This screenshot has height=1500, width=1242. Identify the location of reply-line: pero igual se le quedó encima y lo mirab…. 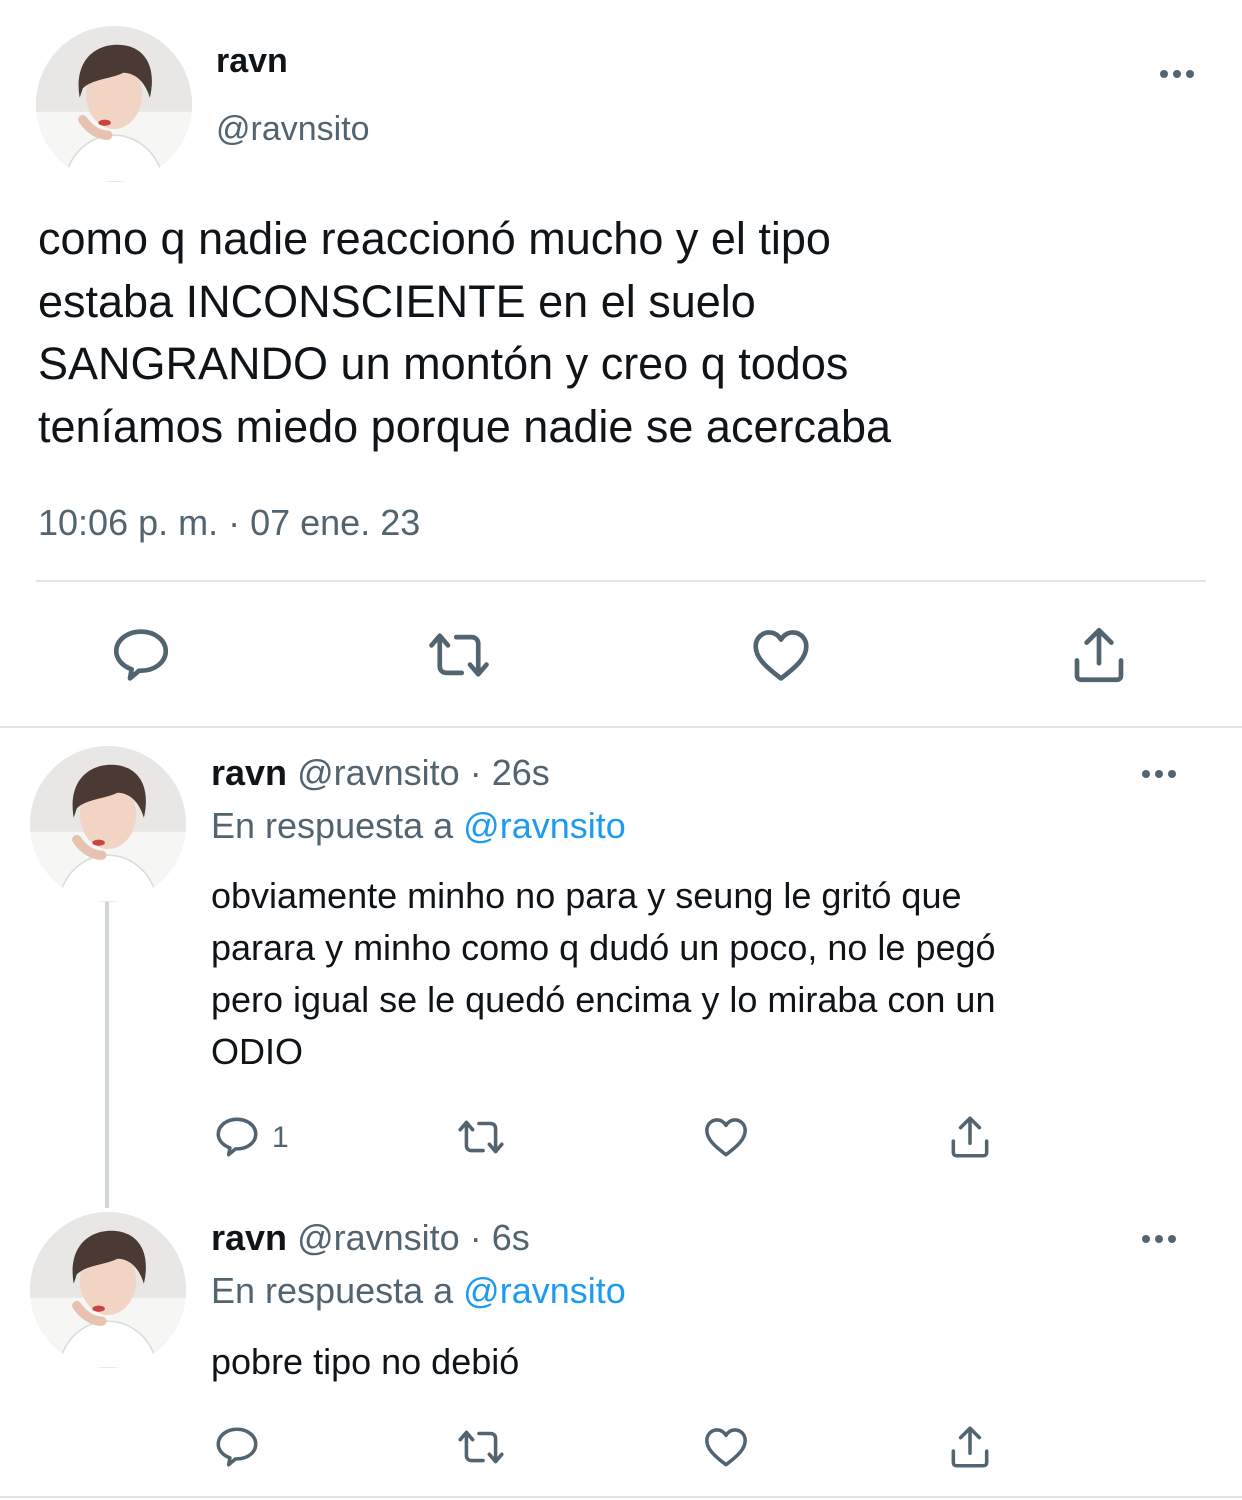
(603, 999).